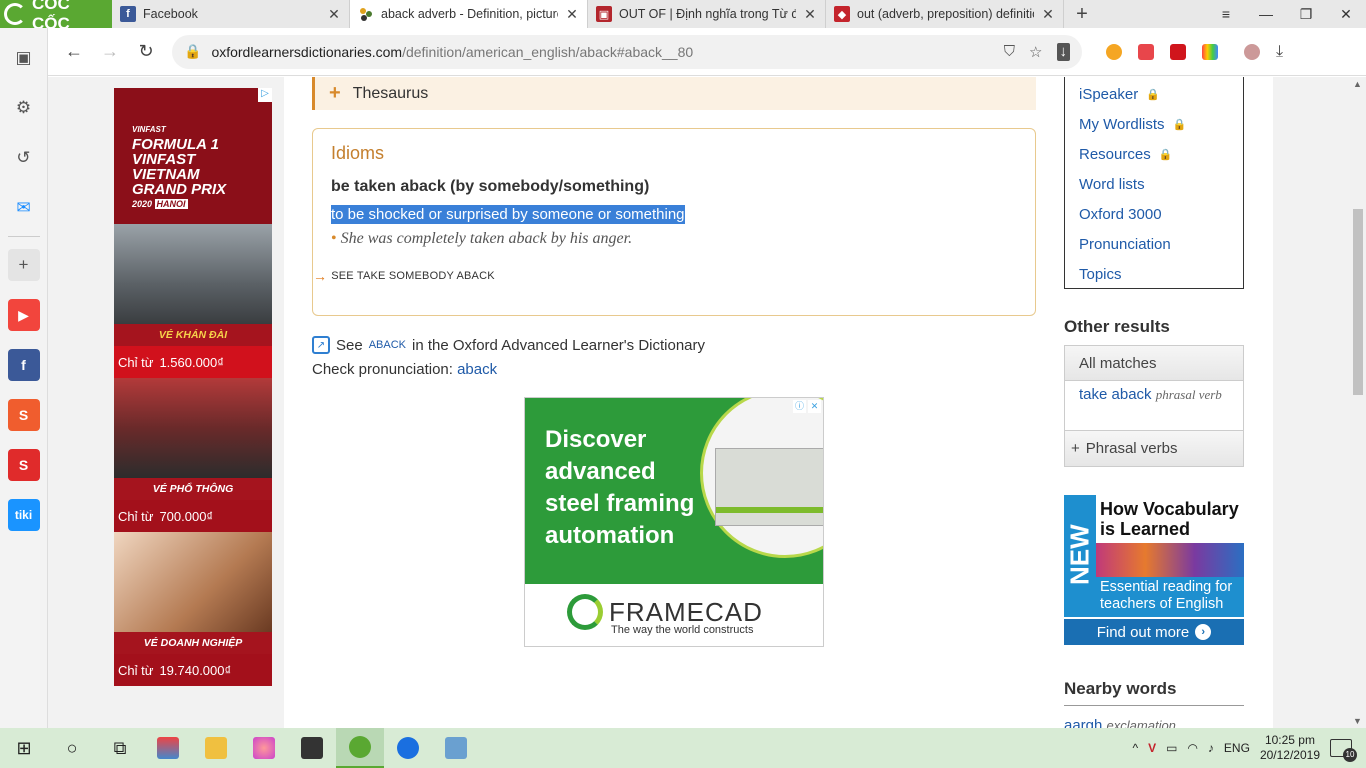 This screenshot has height=768, width=1366. Describe the element at coordinates (1161, 244) in the screenshot. I see `menu-item-pronunciation: Pronunciation` at that location.